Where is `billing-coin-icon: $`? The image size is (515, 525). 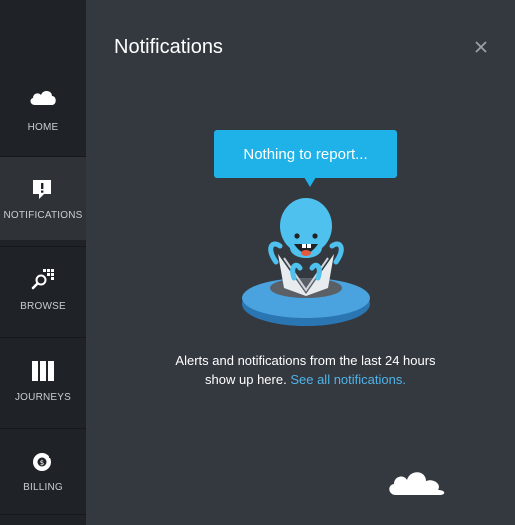
billing-coin-icon: $ is located at coordinates (43, 462).